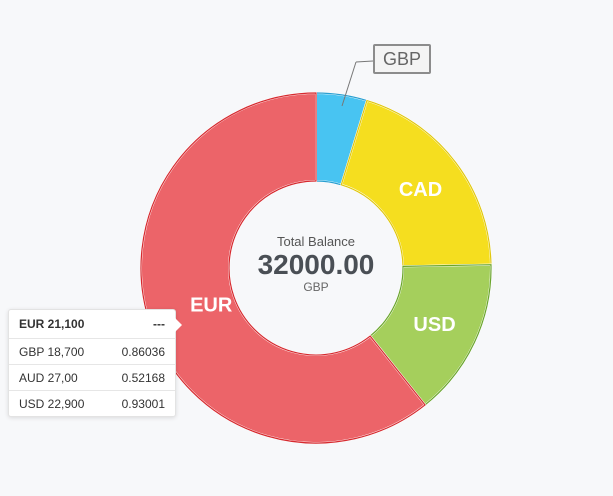 The width and height of the screenshot is (613, 496). Describe the element at coordinates (92, 324) in the screenshot. I see `tooltip-header: EUR 21,100 ---` at that location.